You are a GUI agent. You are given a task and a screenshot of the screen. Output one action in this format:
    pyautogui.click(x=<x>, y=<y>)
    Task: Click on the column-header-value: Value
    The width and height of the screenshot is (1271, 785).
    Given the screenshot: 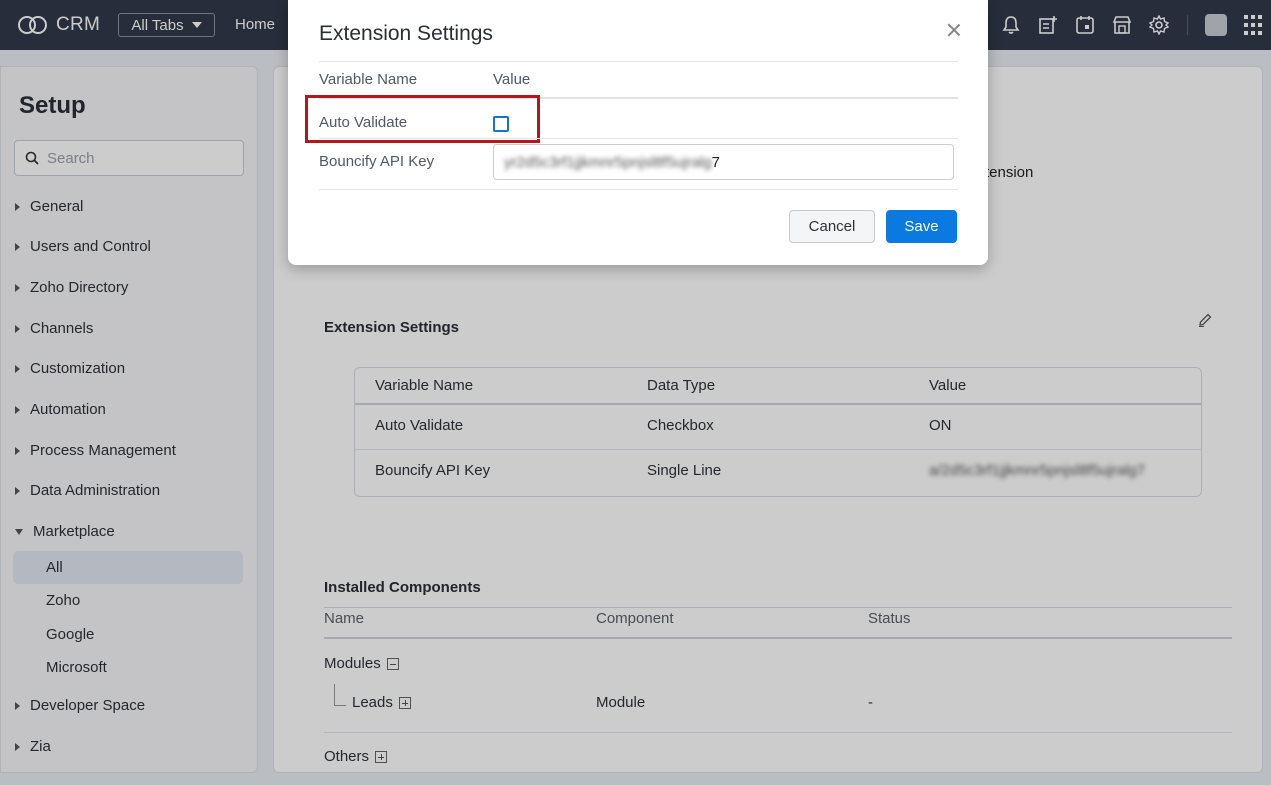 What is the action you would take?
    pyautogui.click(x=512, y=79)
    